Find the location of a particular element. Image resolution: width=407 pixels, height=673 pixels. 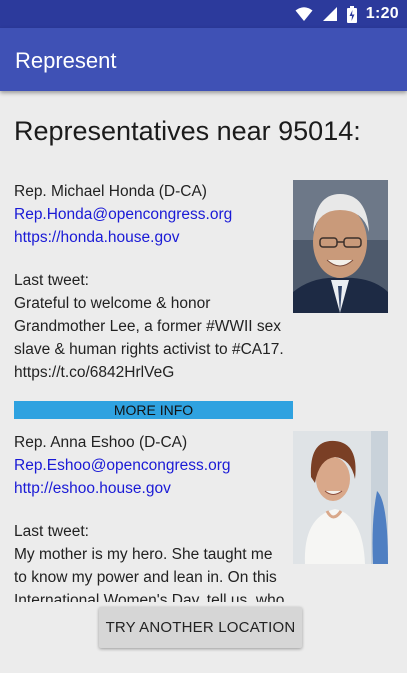

status-icons: 1:20 is located at coordinates (347, 14).